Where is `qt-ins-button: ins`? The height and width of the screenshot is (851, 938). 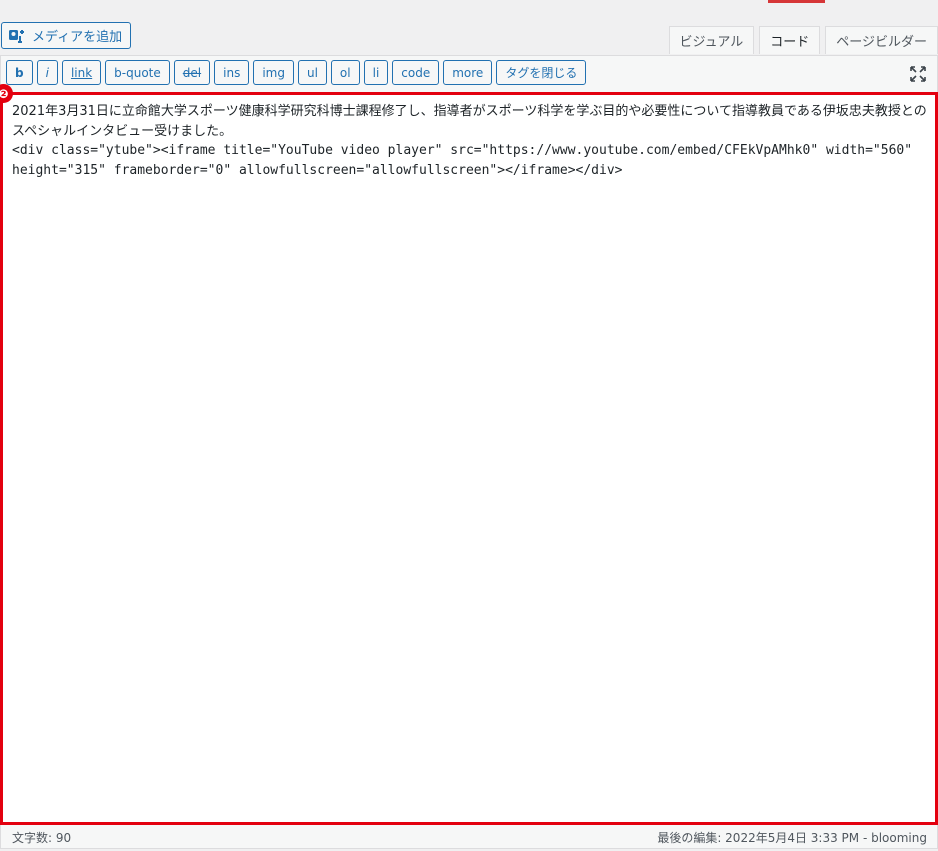 qt-ins-button: ins is located at coordinates (232, 72).